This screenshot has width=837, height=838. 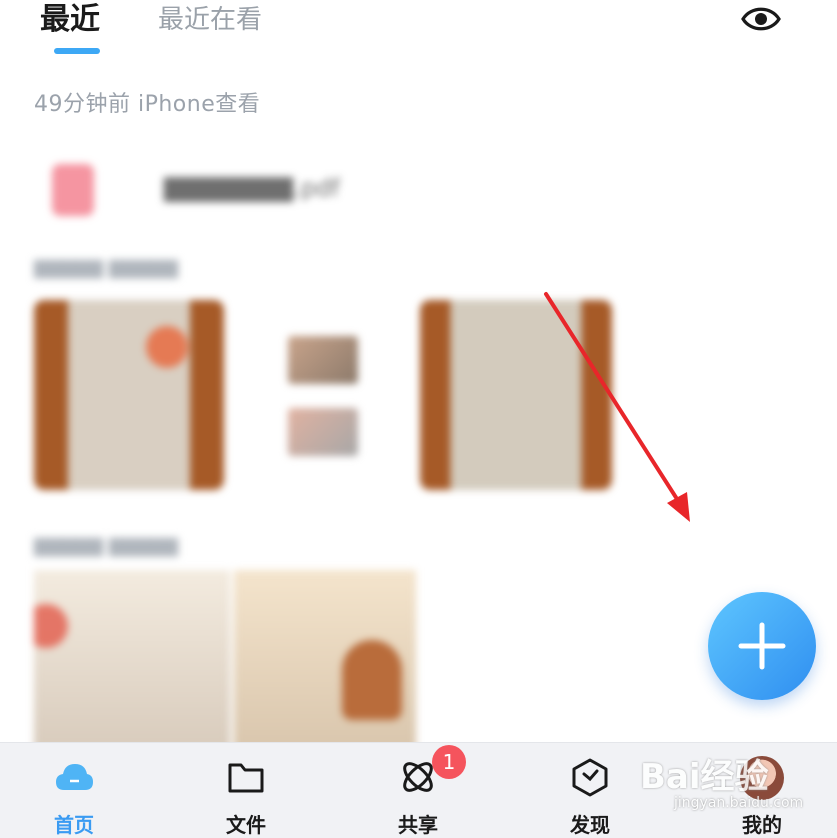 I want to click on file-row: ▇▇▇▇▇▇▇.pdf, so click(x=330, y=185).